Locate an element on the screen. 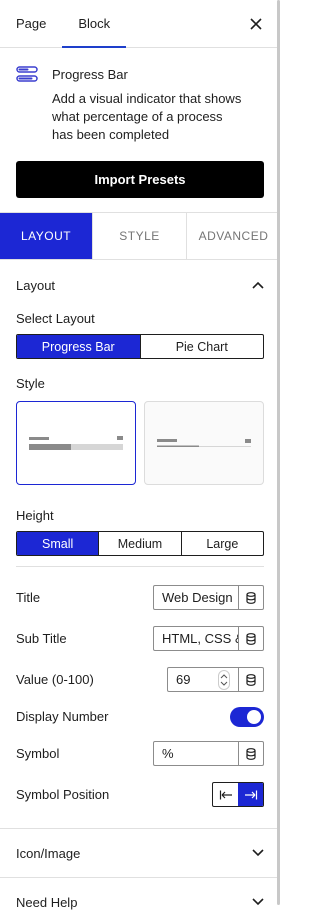  block-title: Progress Bar is located at coordinates (90, 74).